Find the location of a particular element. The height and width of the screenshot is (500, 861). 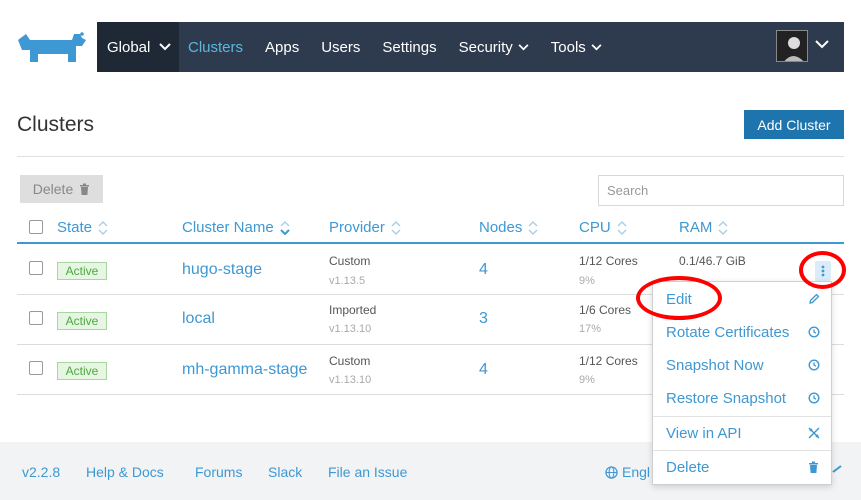

forums-link: Forums is located at coordinates (218, 472).